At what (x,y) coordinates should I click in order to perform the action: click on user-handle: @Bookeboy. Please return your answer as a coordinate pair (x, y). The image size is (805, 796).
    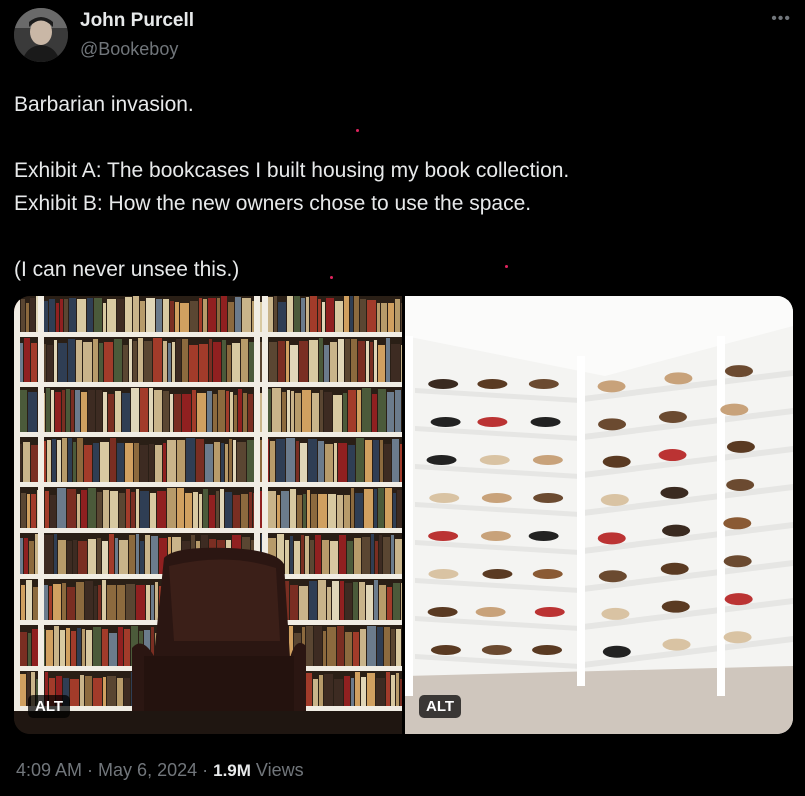
    Looking at the image, I should click on (137, 49).